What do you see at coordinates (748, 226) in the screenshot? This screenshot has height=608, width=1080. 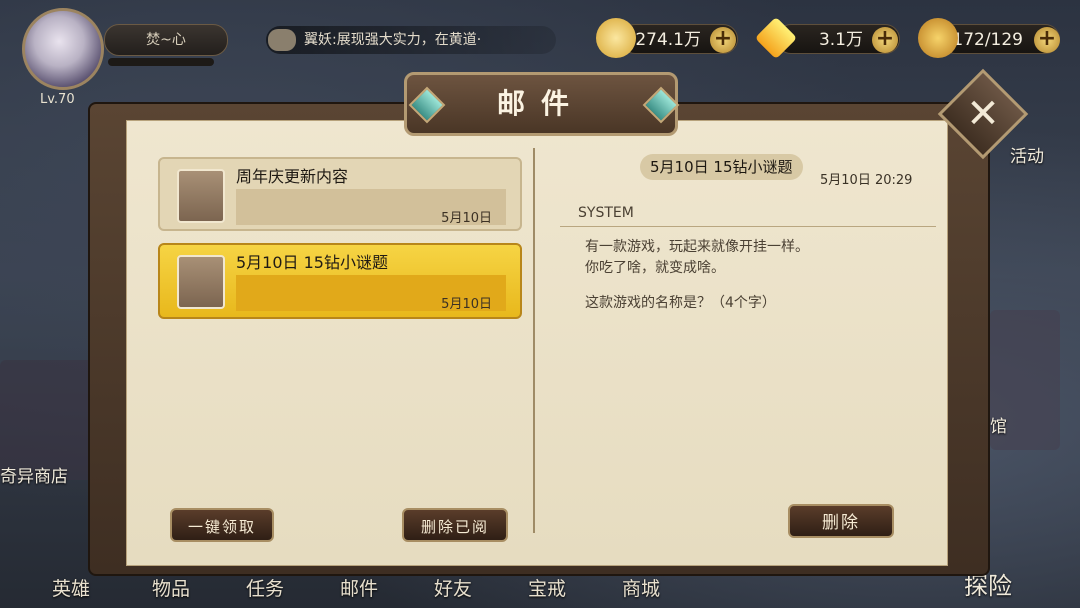 I see `sender-divider` at bounding box center [748, 226].